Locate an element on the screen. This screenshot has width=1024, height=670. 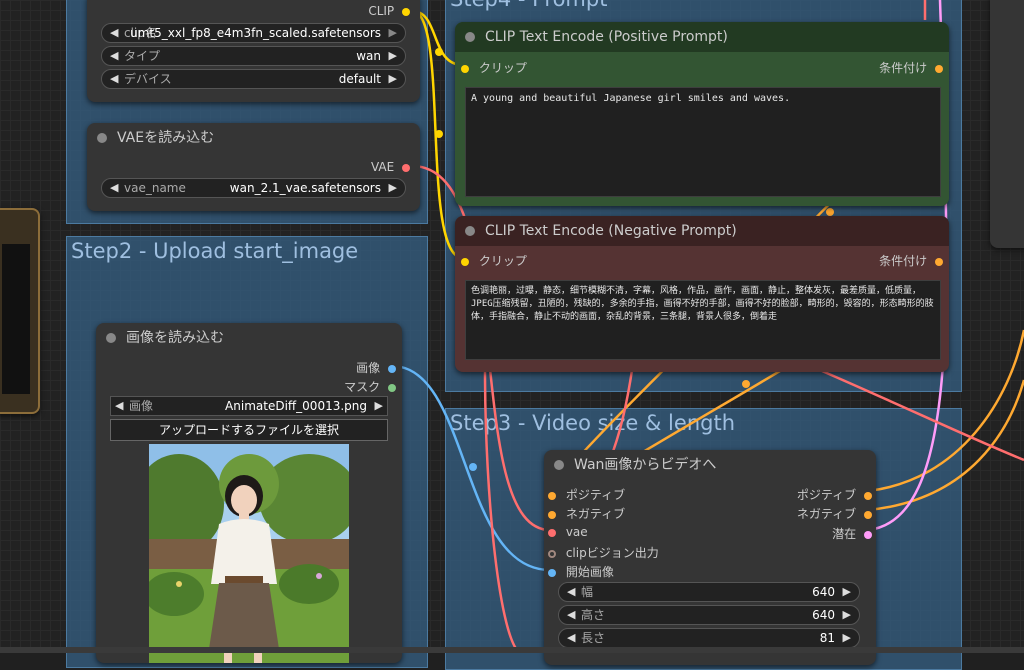
length-increment-arrow: ▶ is located at coordinates (847, 638).